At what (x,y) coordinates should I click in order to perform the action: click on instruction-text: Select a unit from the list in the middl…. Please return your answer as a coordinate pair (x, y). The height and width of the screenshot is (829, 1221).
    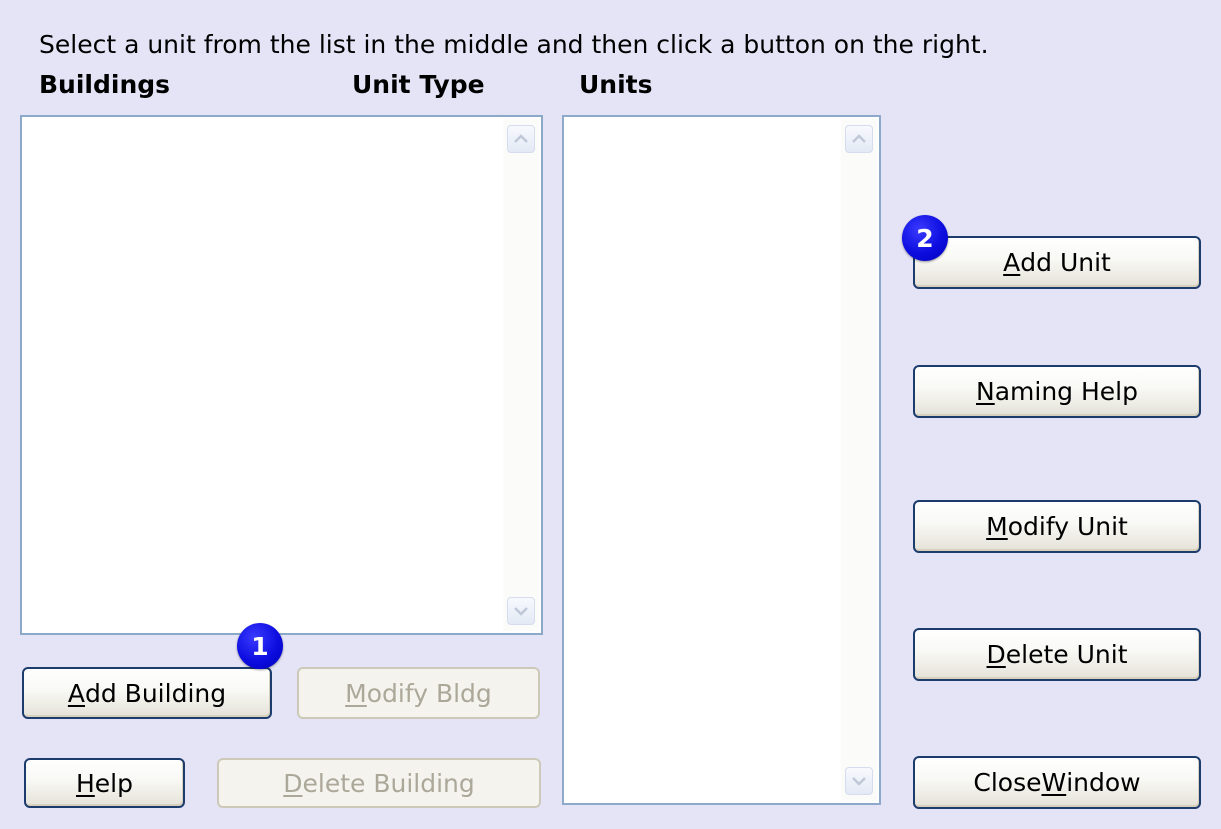
    Looking at the image, I should click on (514, 44).